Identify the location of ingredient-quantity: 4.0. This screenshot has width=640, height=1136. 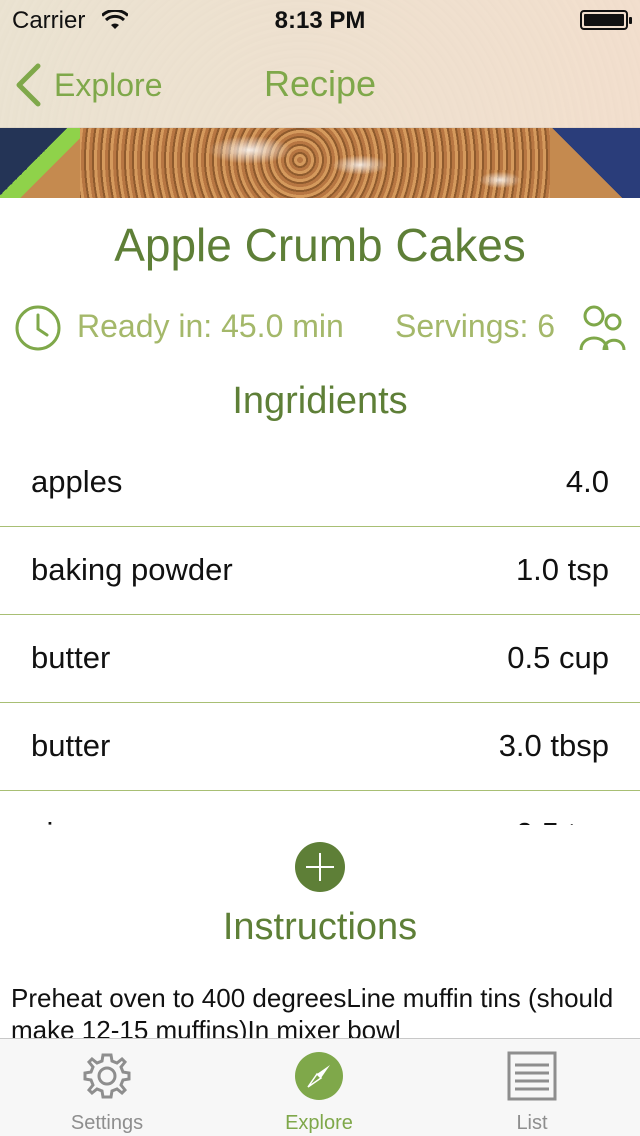
(587, 481).